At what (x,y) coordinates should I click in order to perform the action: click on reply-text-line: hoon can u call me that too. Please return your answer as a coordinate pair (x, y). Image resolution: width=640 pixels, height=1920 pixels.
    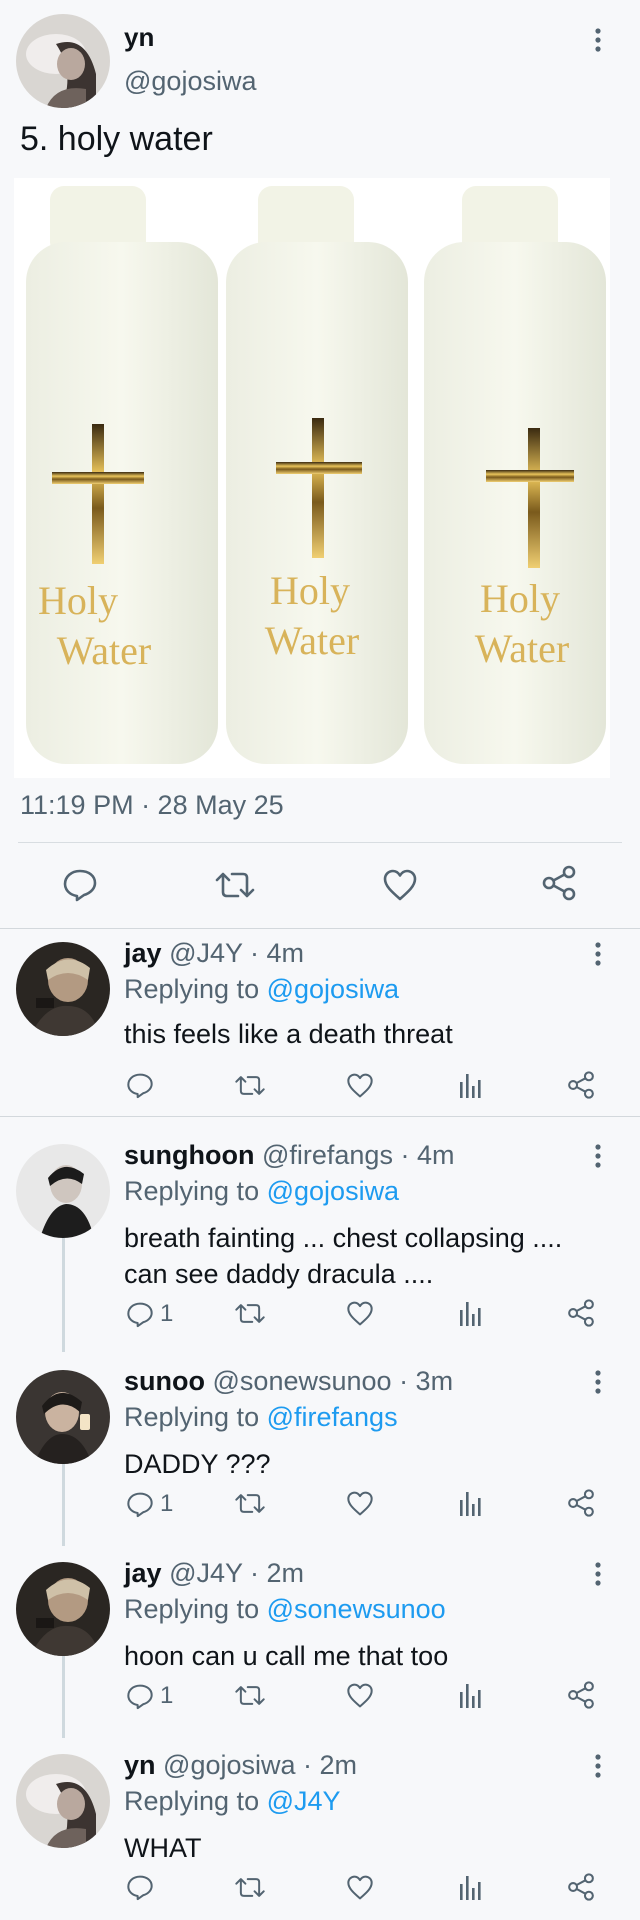
    Looking at the image, I should click on (286, 1656).